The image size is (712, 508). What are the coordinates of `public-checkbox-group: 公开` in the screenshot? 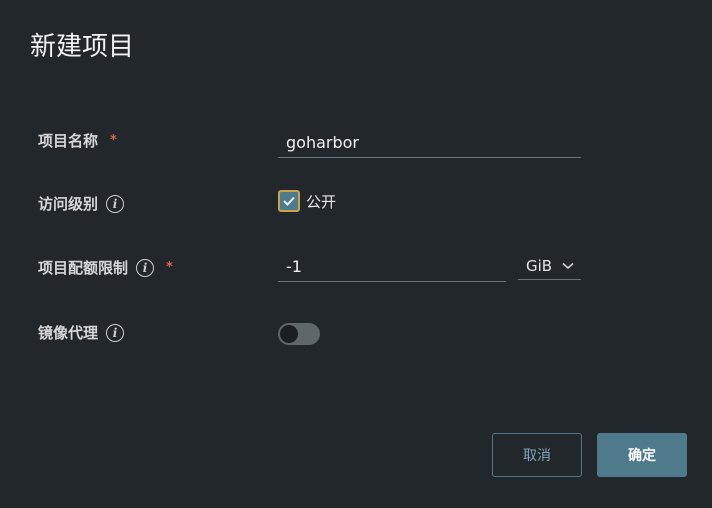 It's located at (307, 201).